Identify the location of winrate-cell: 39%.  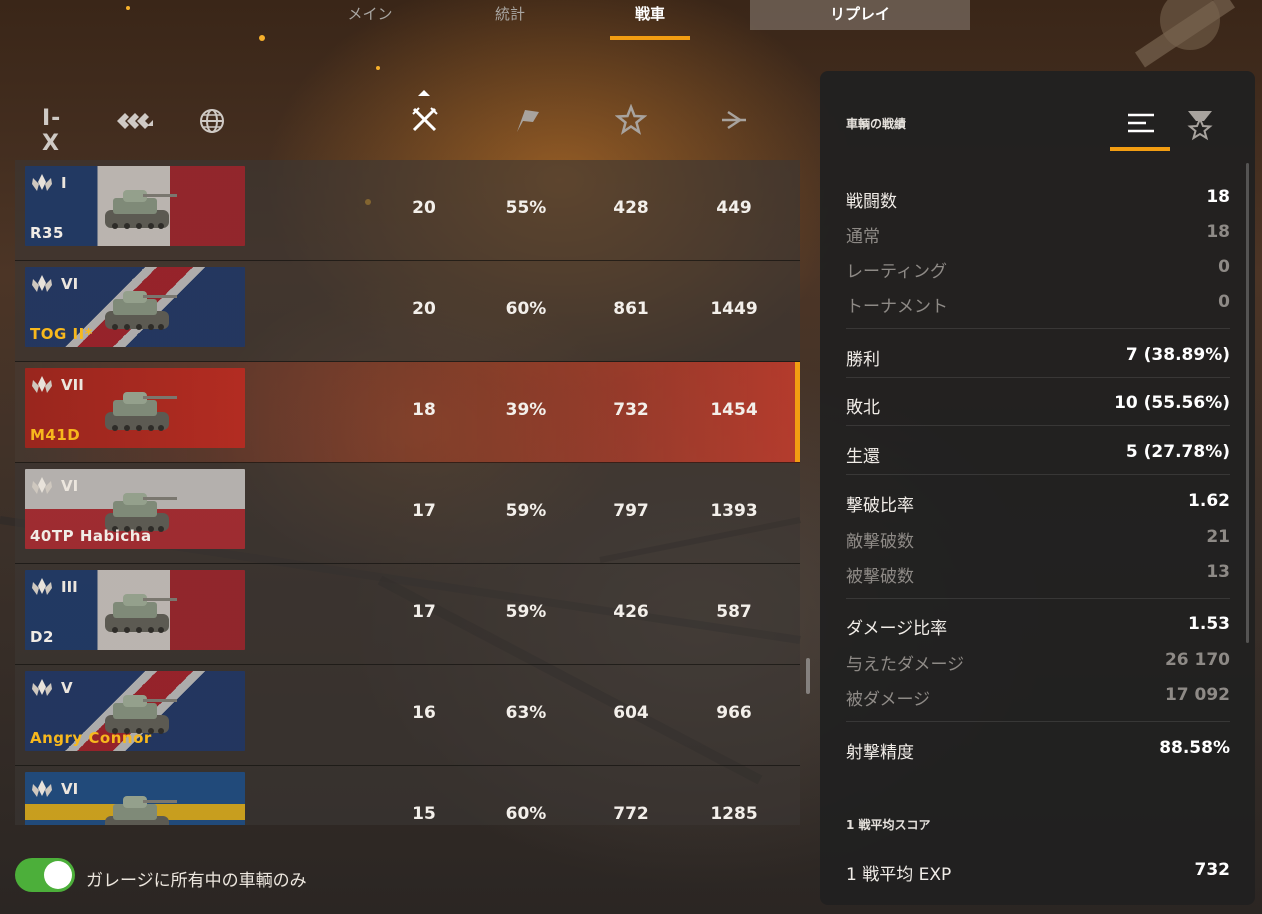
(526, 410).